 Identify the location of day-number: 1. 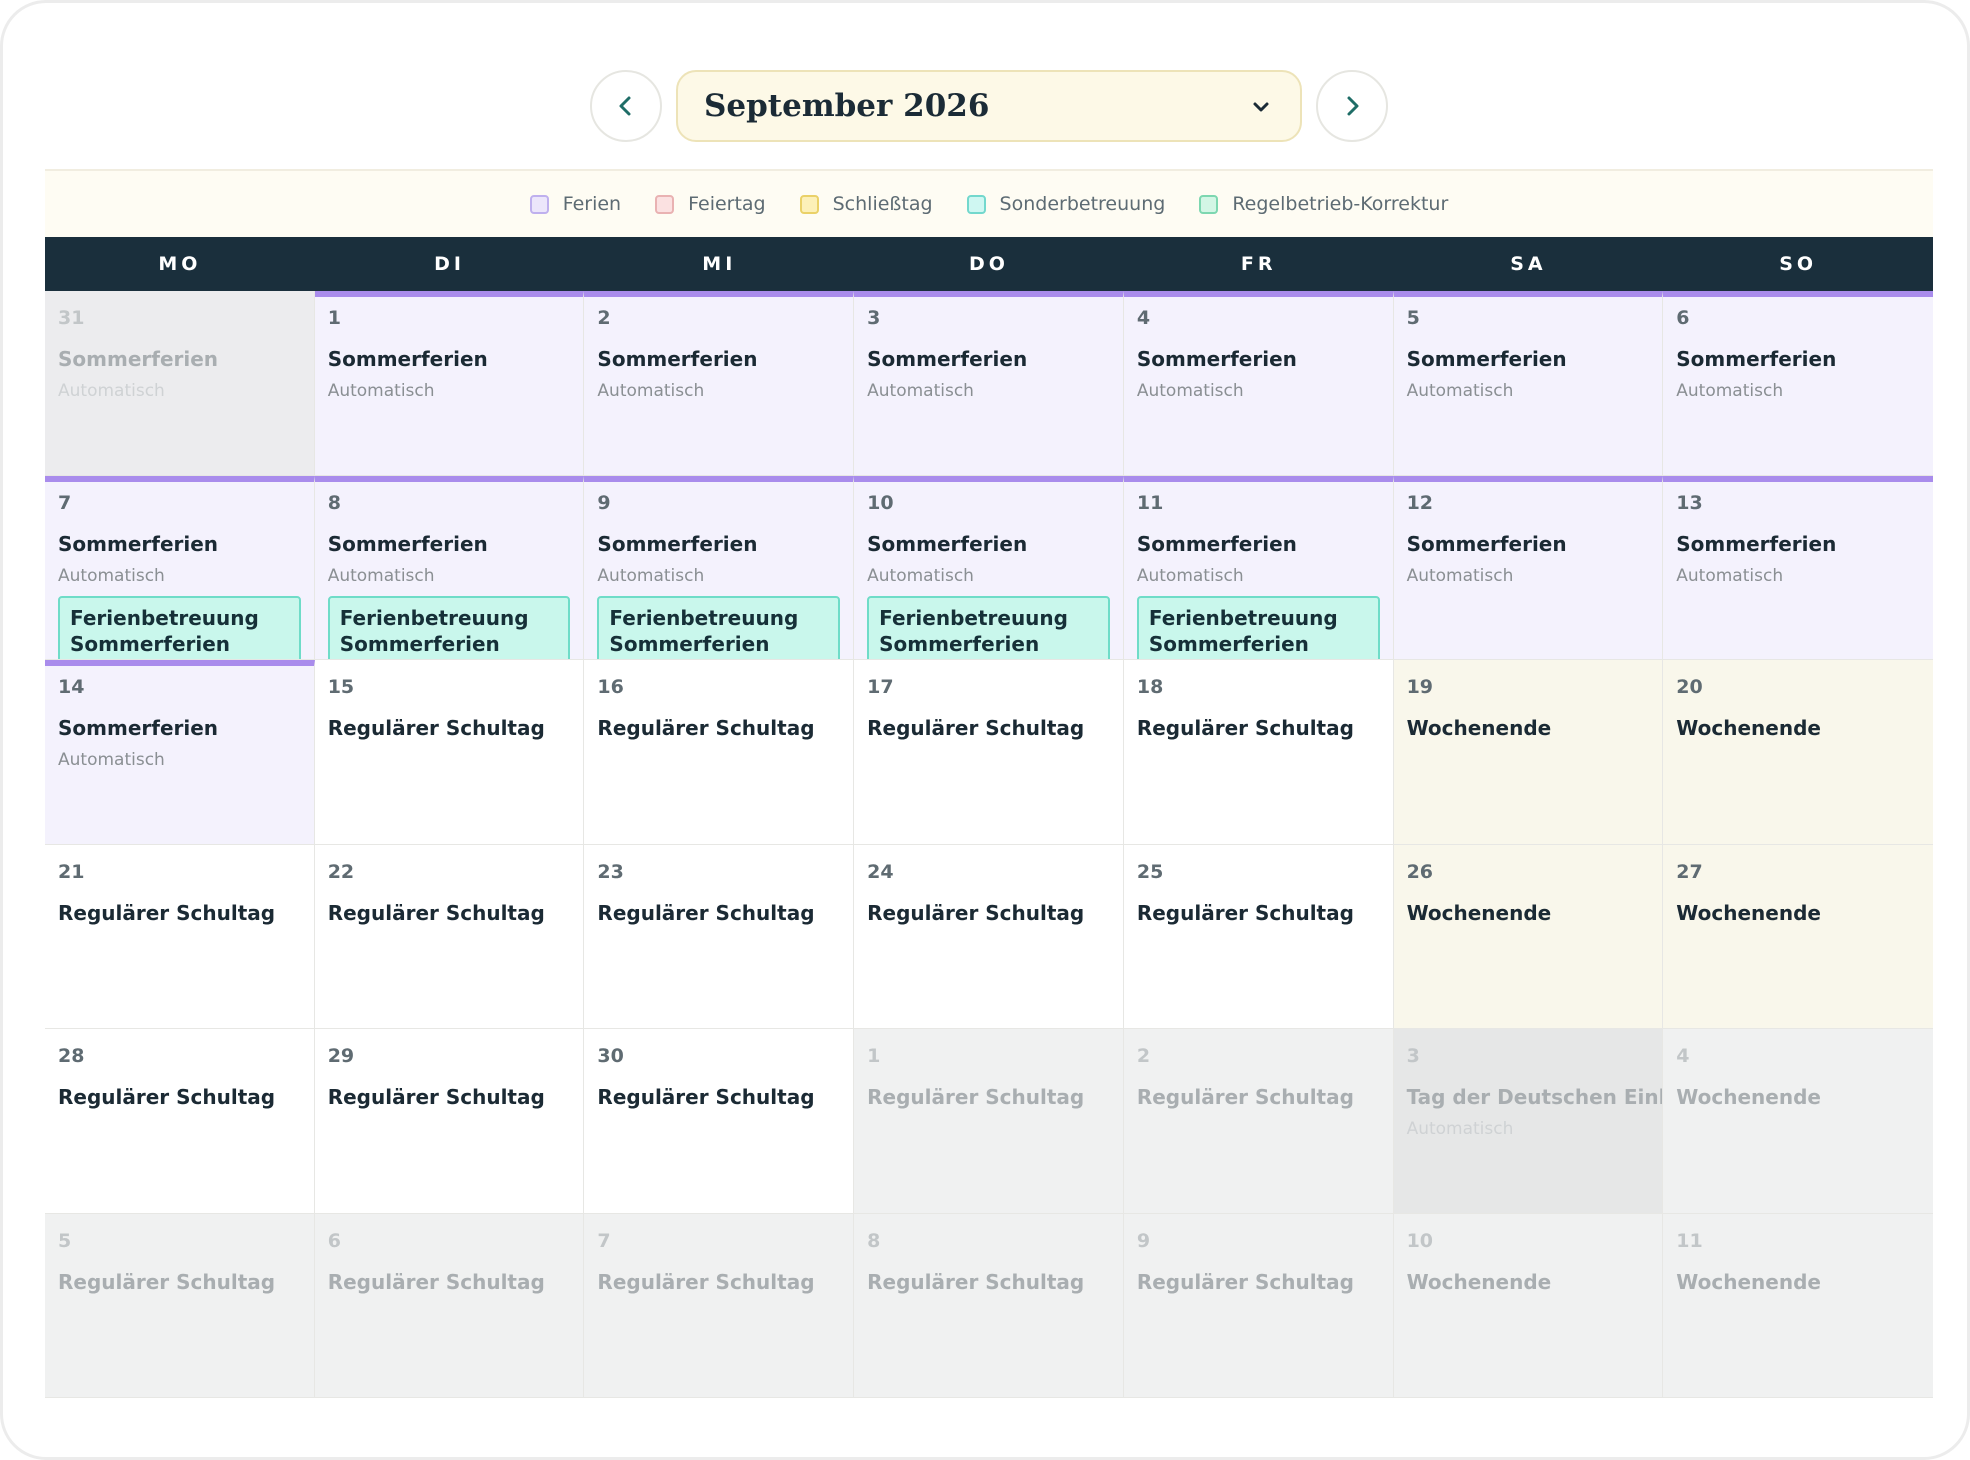
(874, 1056).